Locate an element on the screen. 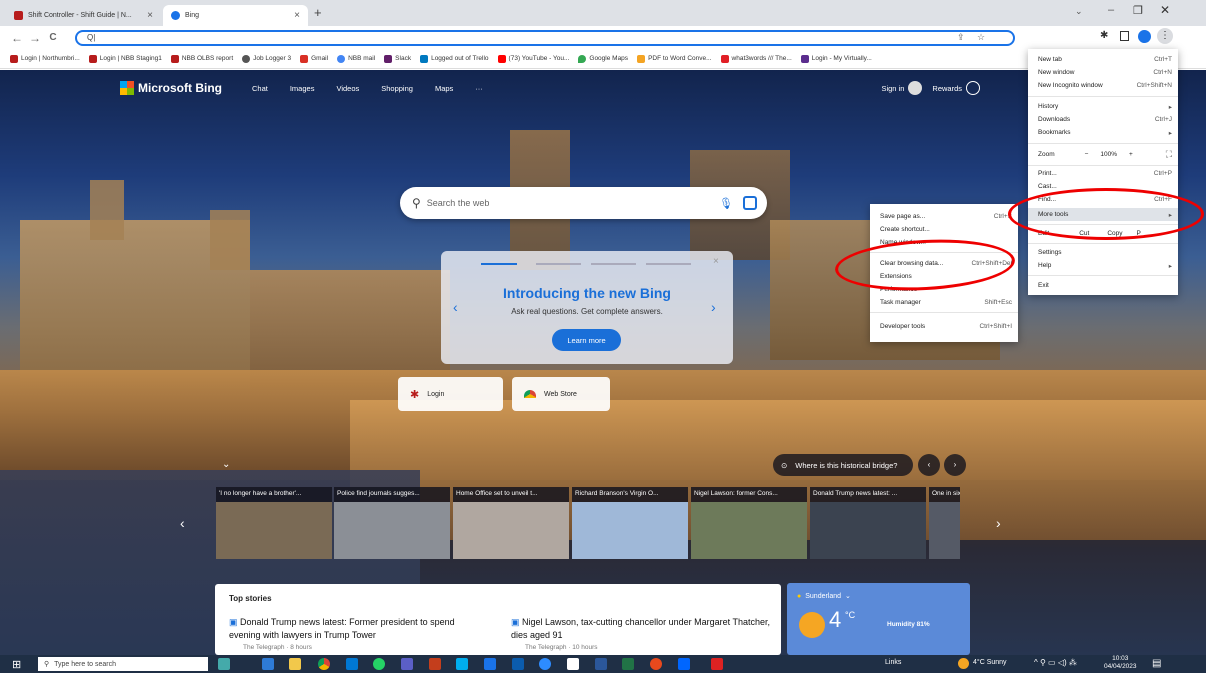 This screenshot has width=1206, height=673. side-panel-icon is located at coordinates (1124, 36).